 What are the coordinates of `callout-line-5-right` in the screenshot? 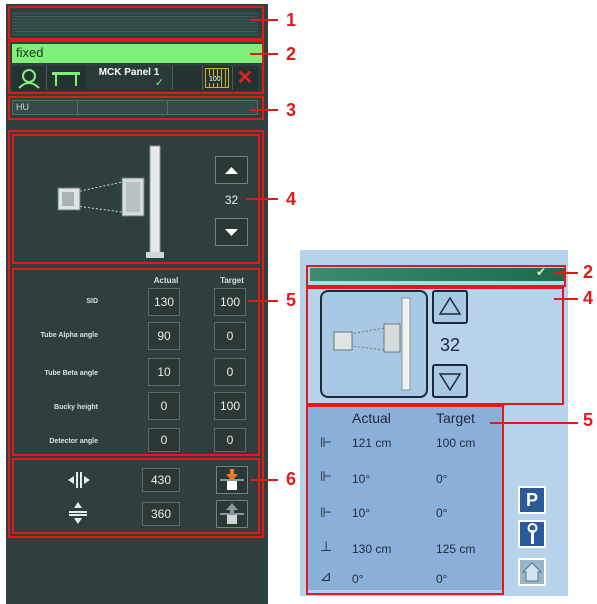 It's located at (534, 423).